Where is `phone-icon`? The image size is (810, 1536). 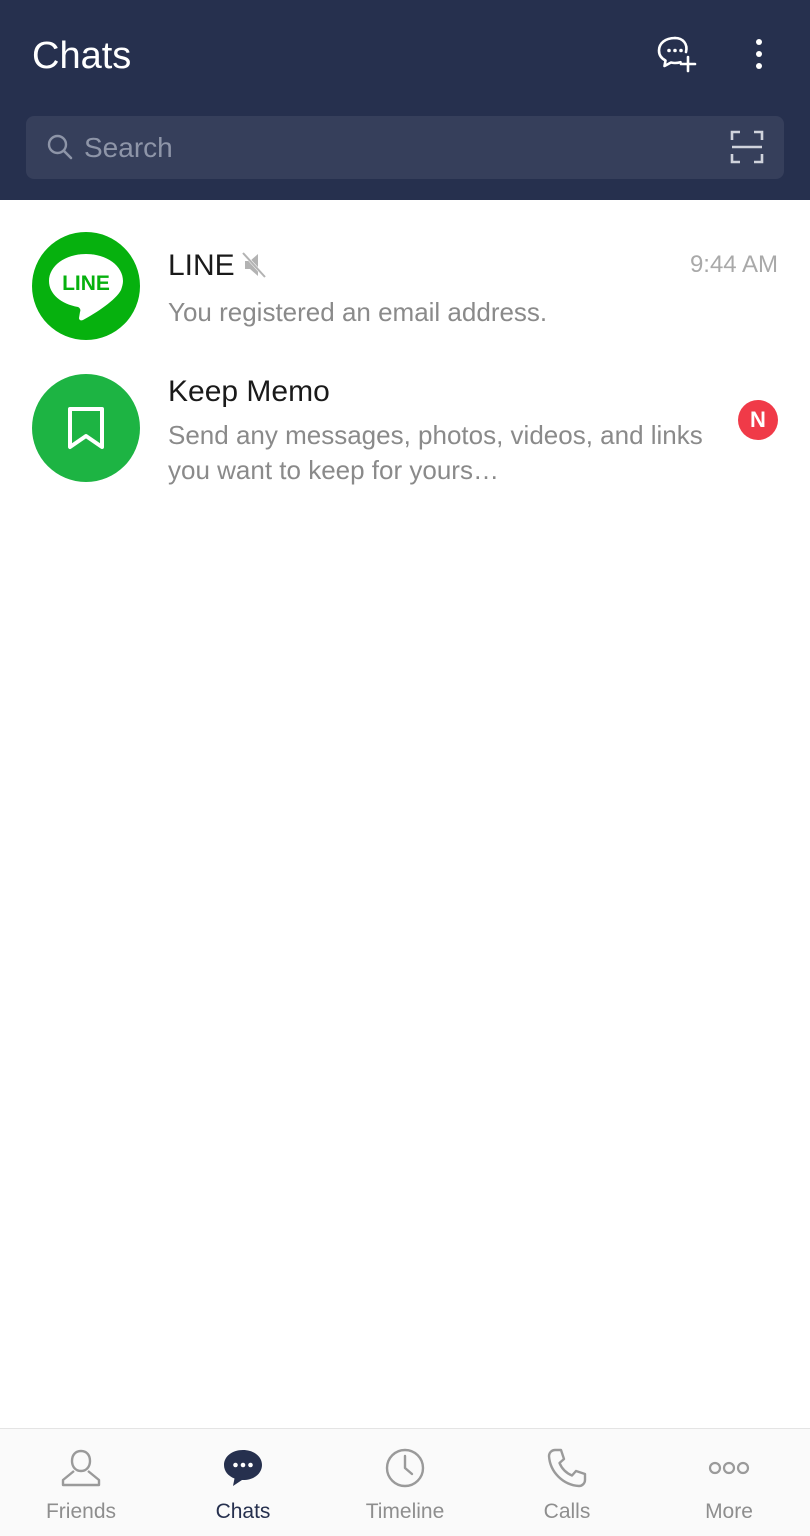
phone-icon is located at coordinates (567, 1468).